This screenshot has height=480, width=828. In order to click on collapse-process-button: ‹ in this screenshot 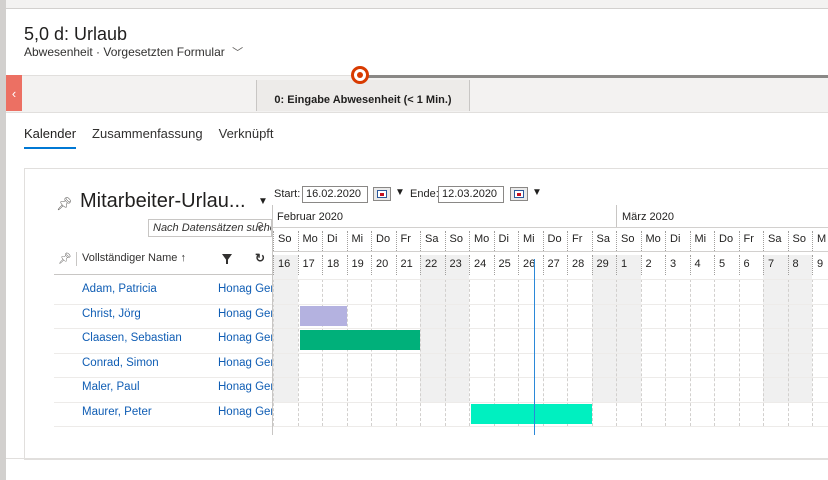, I will do `click(14, 93)`.